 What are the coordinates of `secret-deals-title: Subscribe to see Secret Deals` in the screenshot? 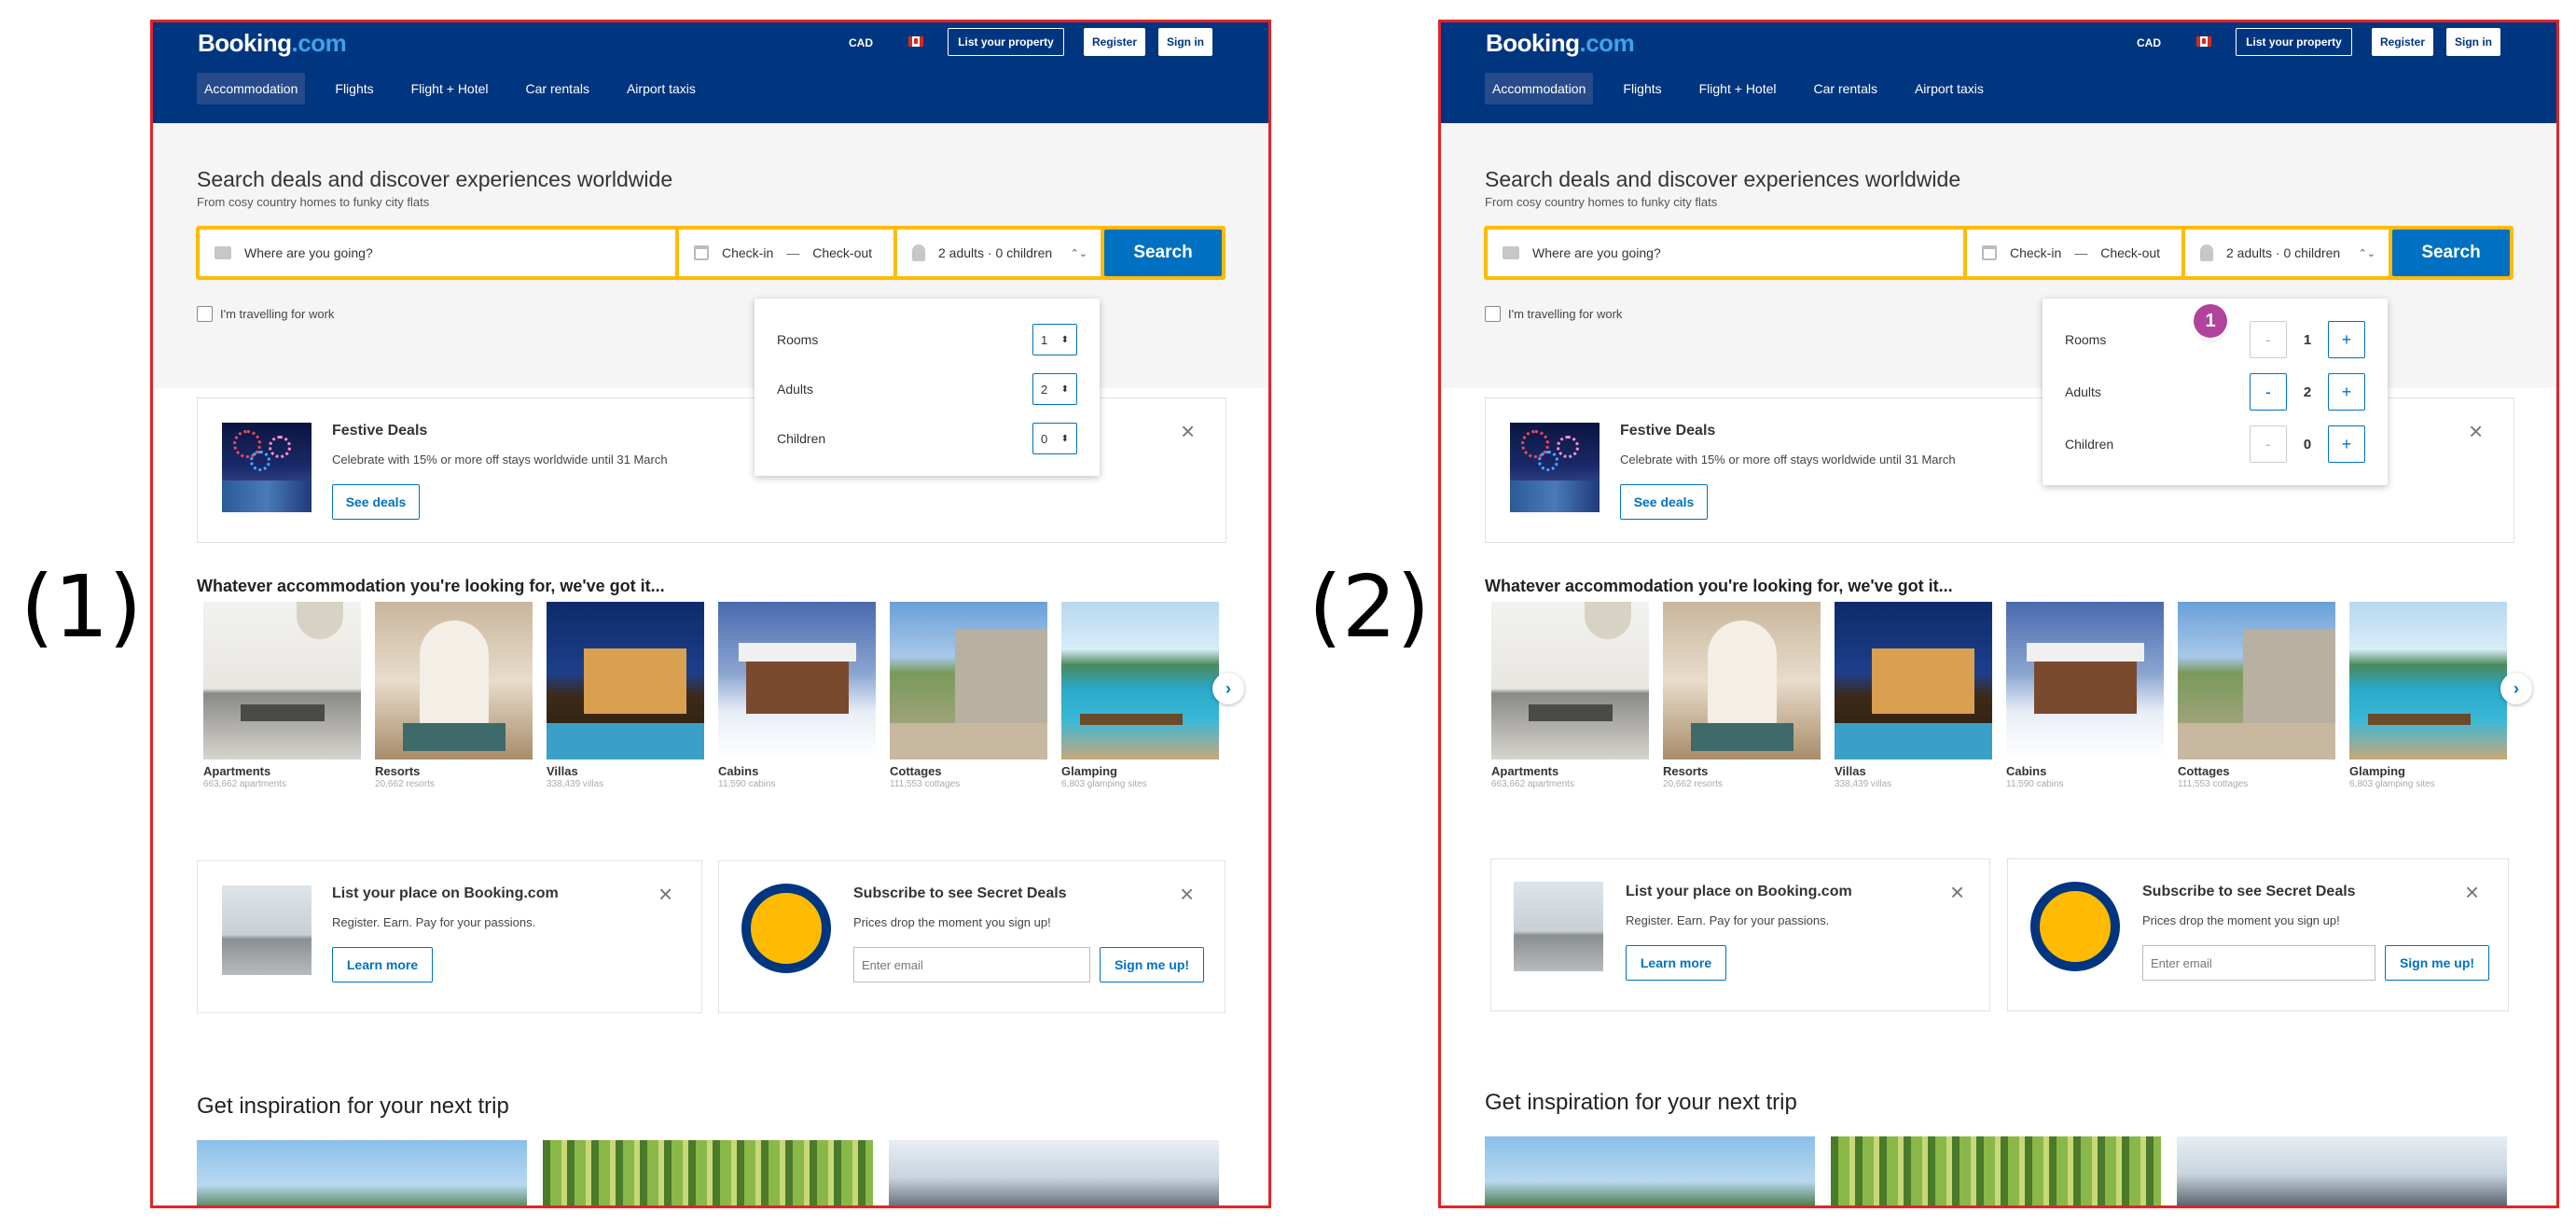 It's located at (960, 893).